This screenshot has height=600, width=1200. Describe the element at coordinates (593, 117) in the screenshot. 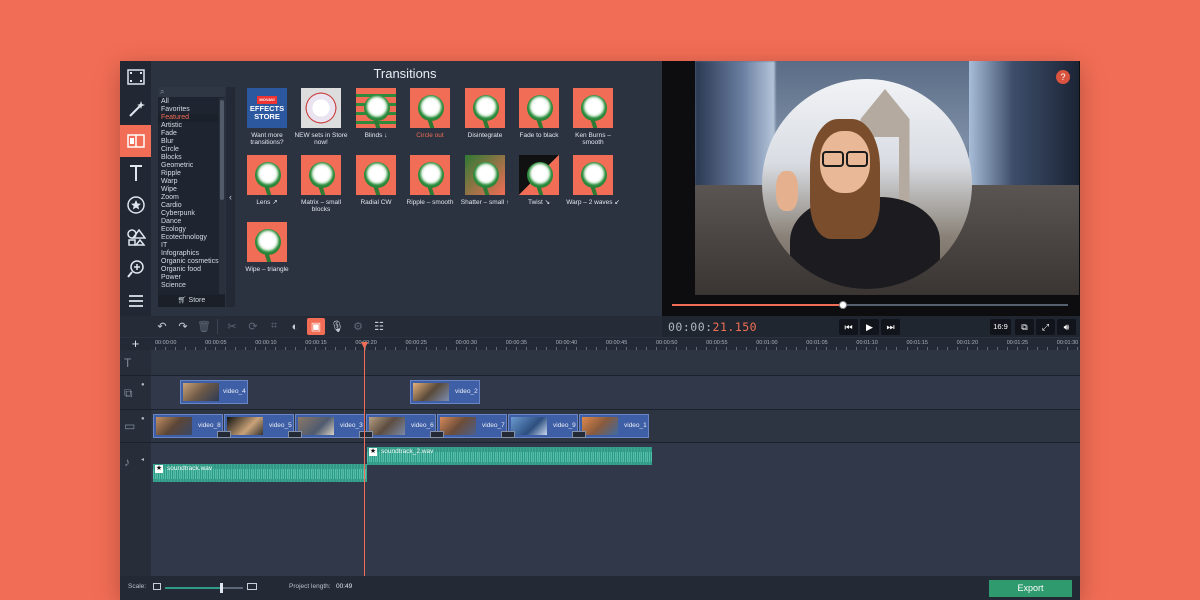

I see `transition-tile: Ken Burns – smooth` at that location.